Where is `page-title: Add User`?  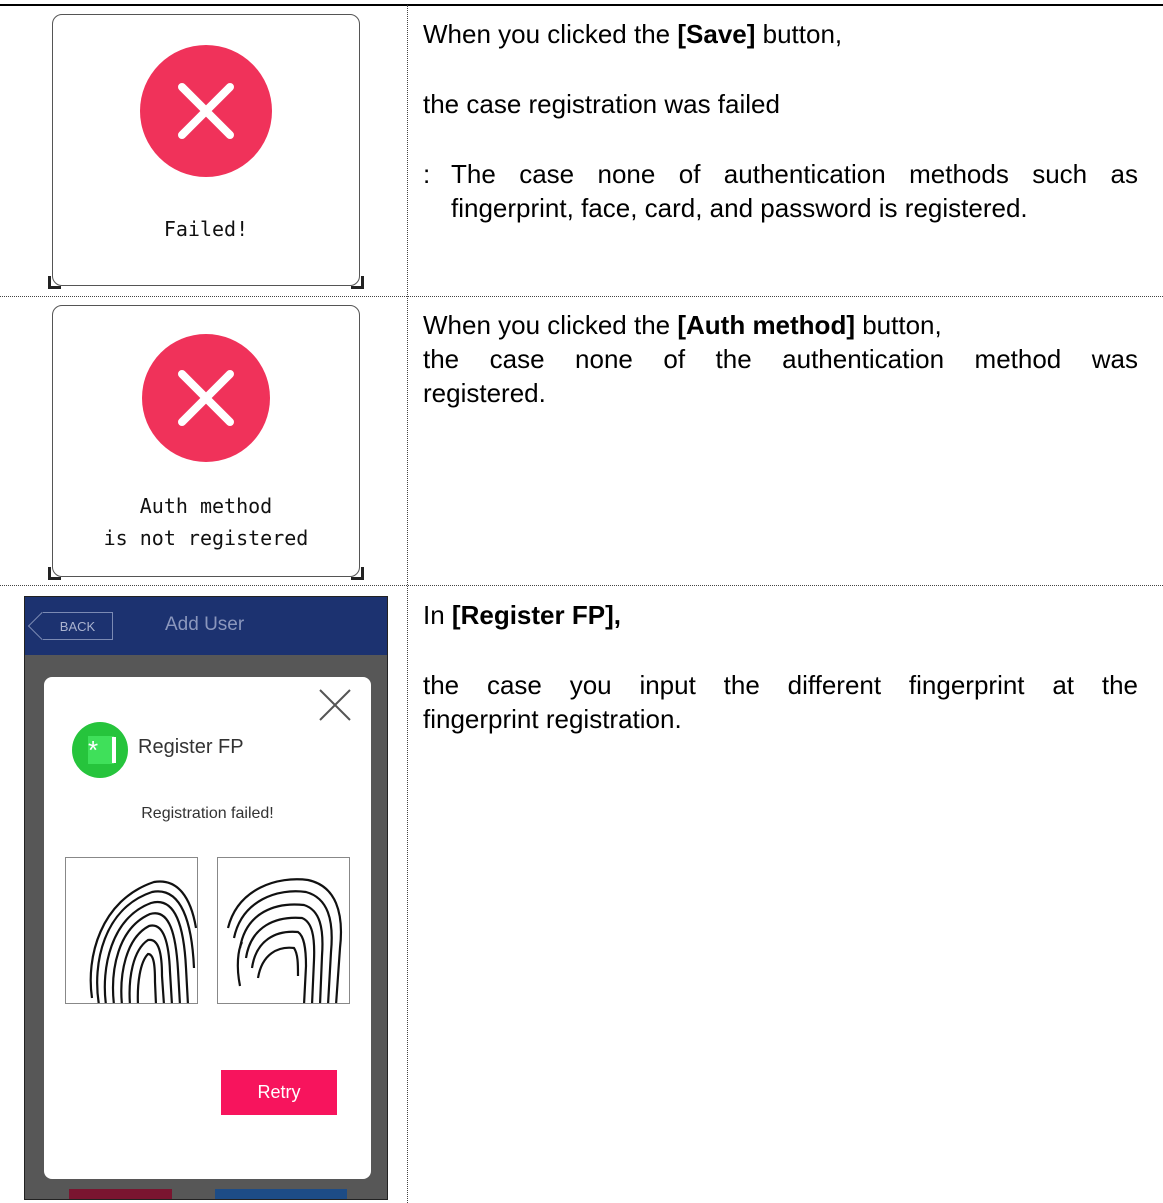
page-title: Add User is located at coordinates (205, 624).